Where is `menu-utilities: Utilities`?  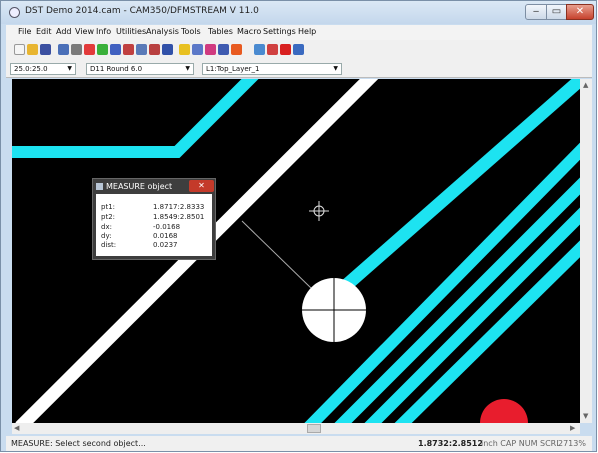 menu-utilities: Utilities is located at coordinates (131, 31).